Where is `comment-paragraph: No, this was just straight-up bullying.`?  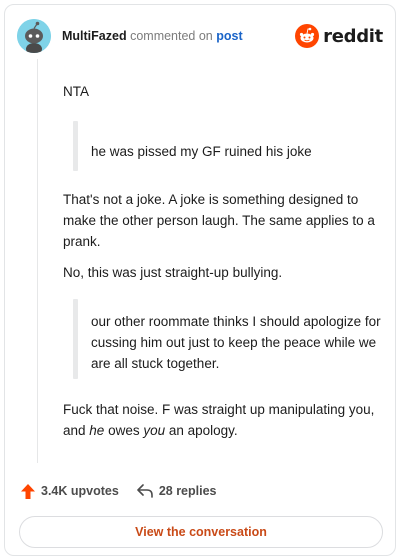 comment-paragraph: No, this was just straight-up bullying. is located at coordinates (173, 272).